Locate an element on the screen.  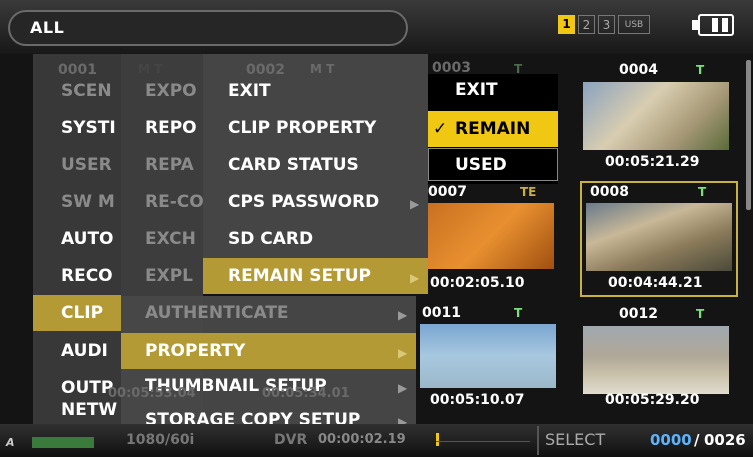
thumbnail-0004: 0004 T 00:05:21.29 is located at coordinates (656, 116).